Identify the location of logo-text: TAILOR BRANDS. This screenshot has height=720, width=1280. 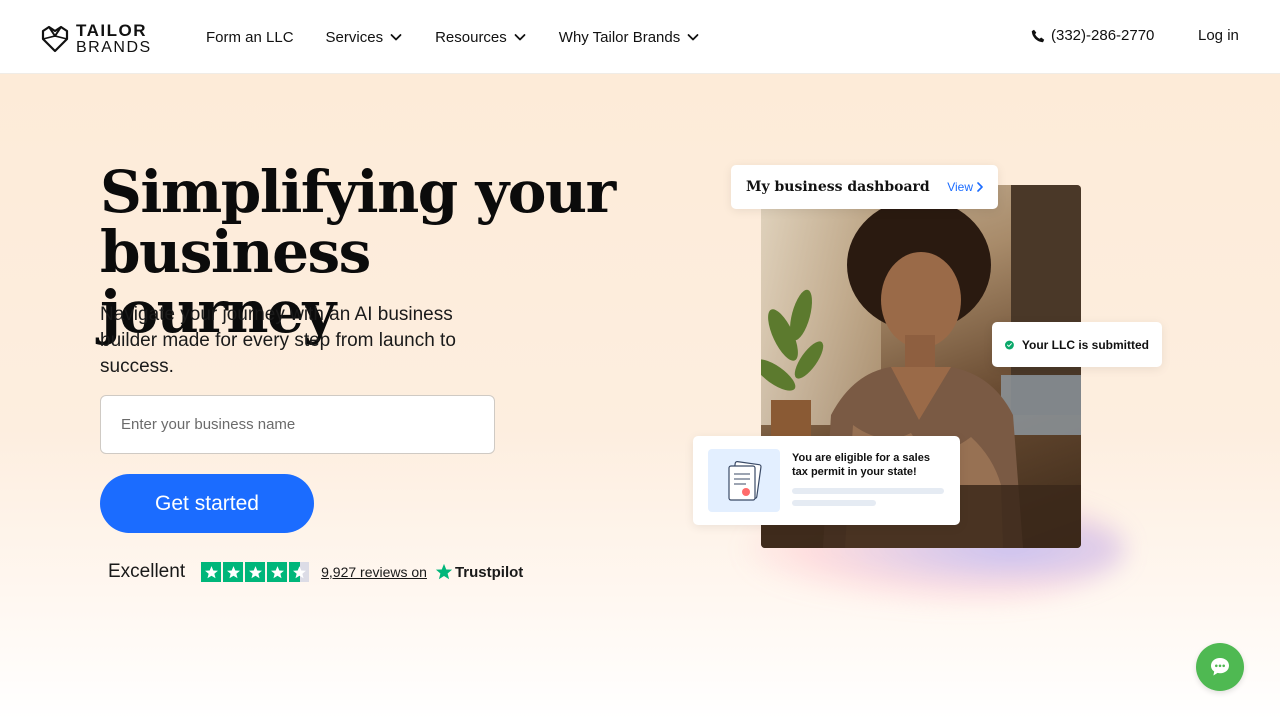
(114, 39).